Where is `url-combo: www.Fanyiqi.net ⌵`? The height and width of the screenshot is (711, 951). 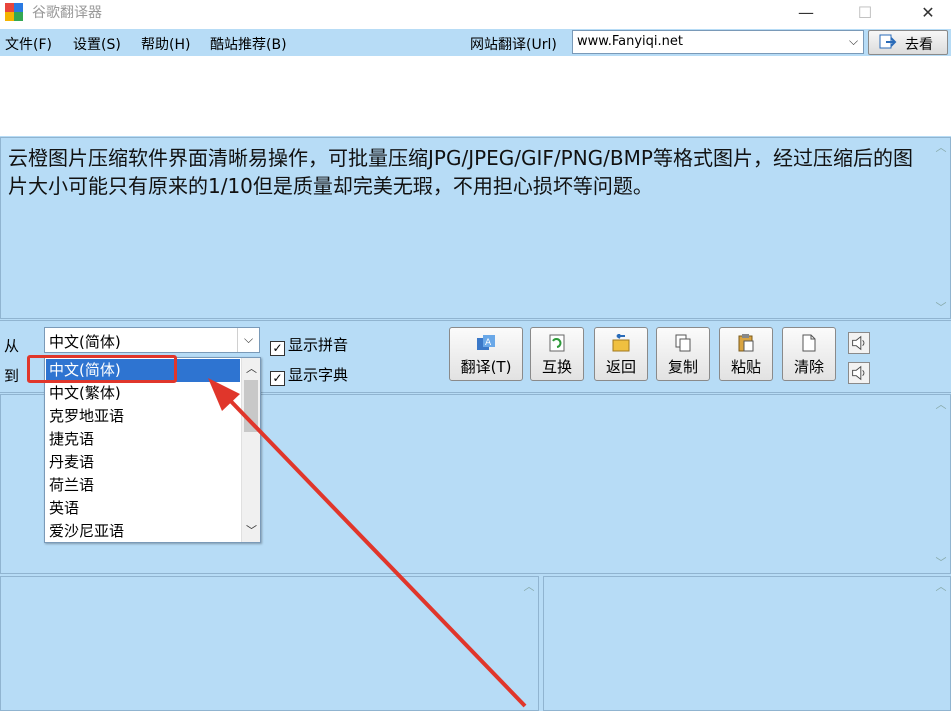 url-combo: www.Fanyiqi.net ⌵ is located at coordinates (718, 42).